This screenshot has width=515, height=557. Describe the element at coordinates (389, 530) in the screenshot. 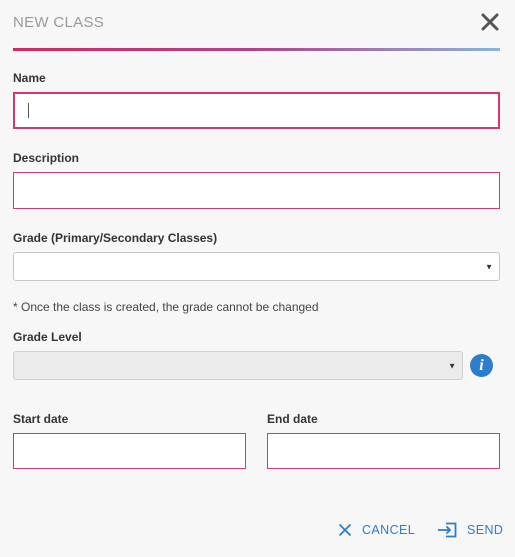

I see `cancel-label: CANCEL` at that location.